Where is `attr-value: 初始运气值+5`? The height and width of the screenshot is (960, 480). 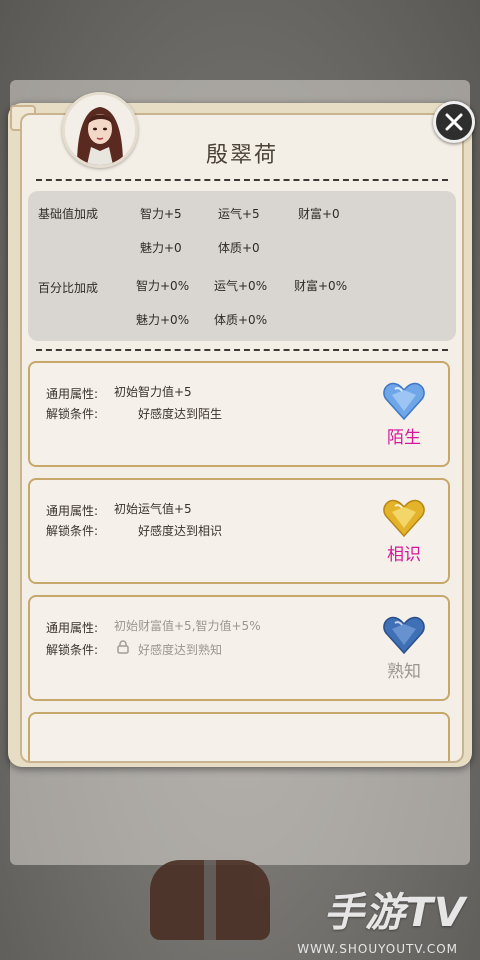 attr-value: 初始运气值+5 is located at coordinates (153, 509).